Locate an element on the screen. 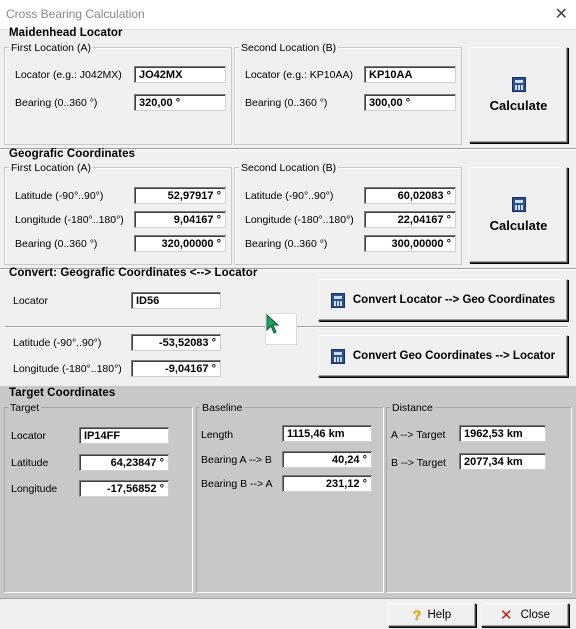 The width and height of the screenshot is (576, 629). group-legend: Target is located at coordinates (25, 408).